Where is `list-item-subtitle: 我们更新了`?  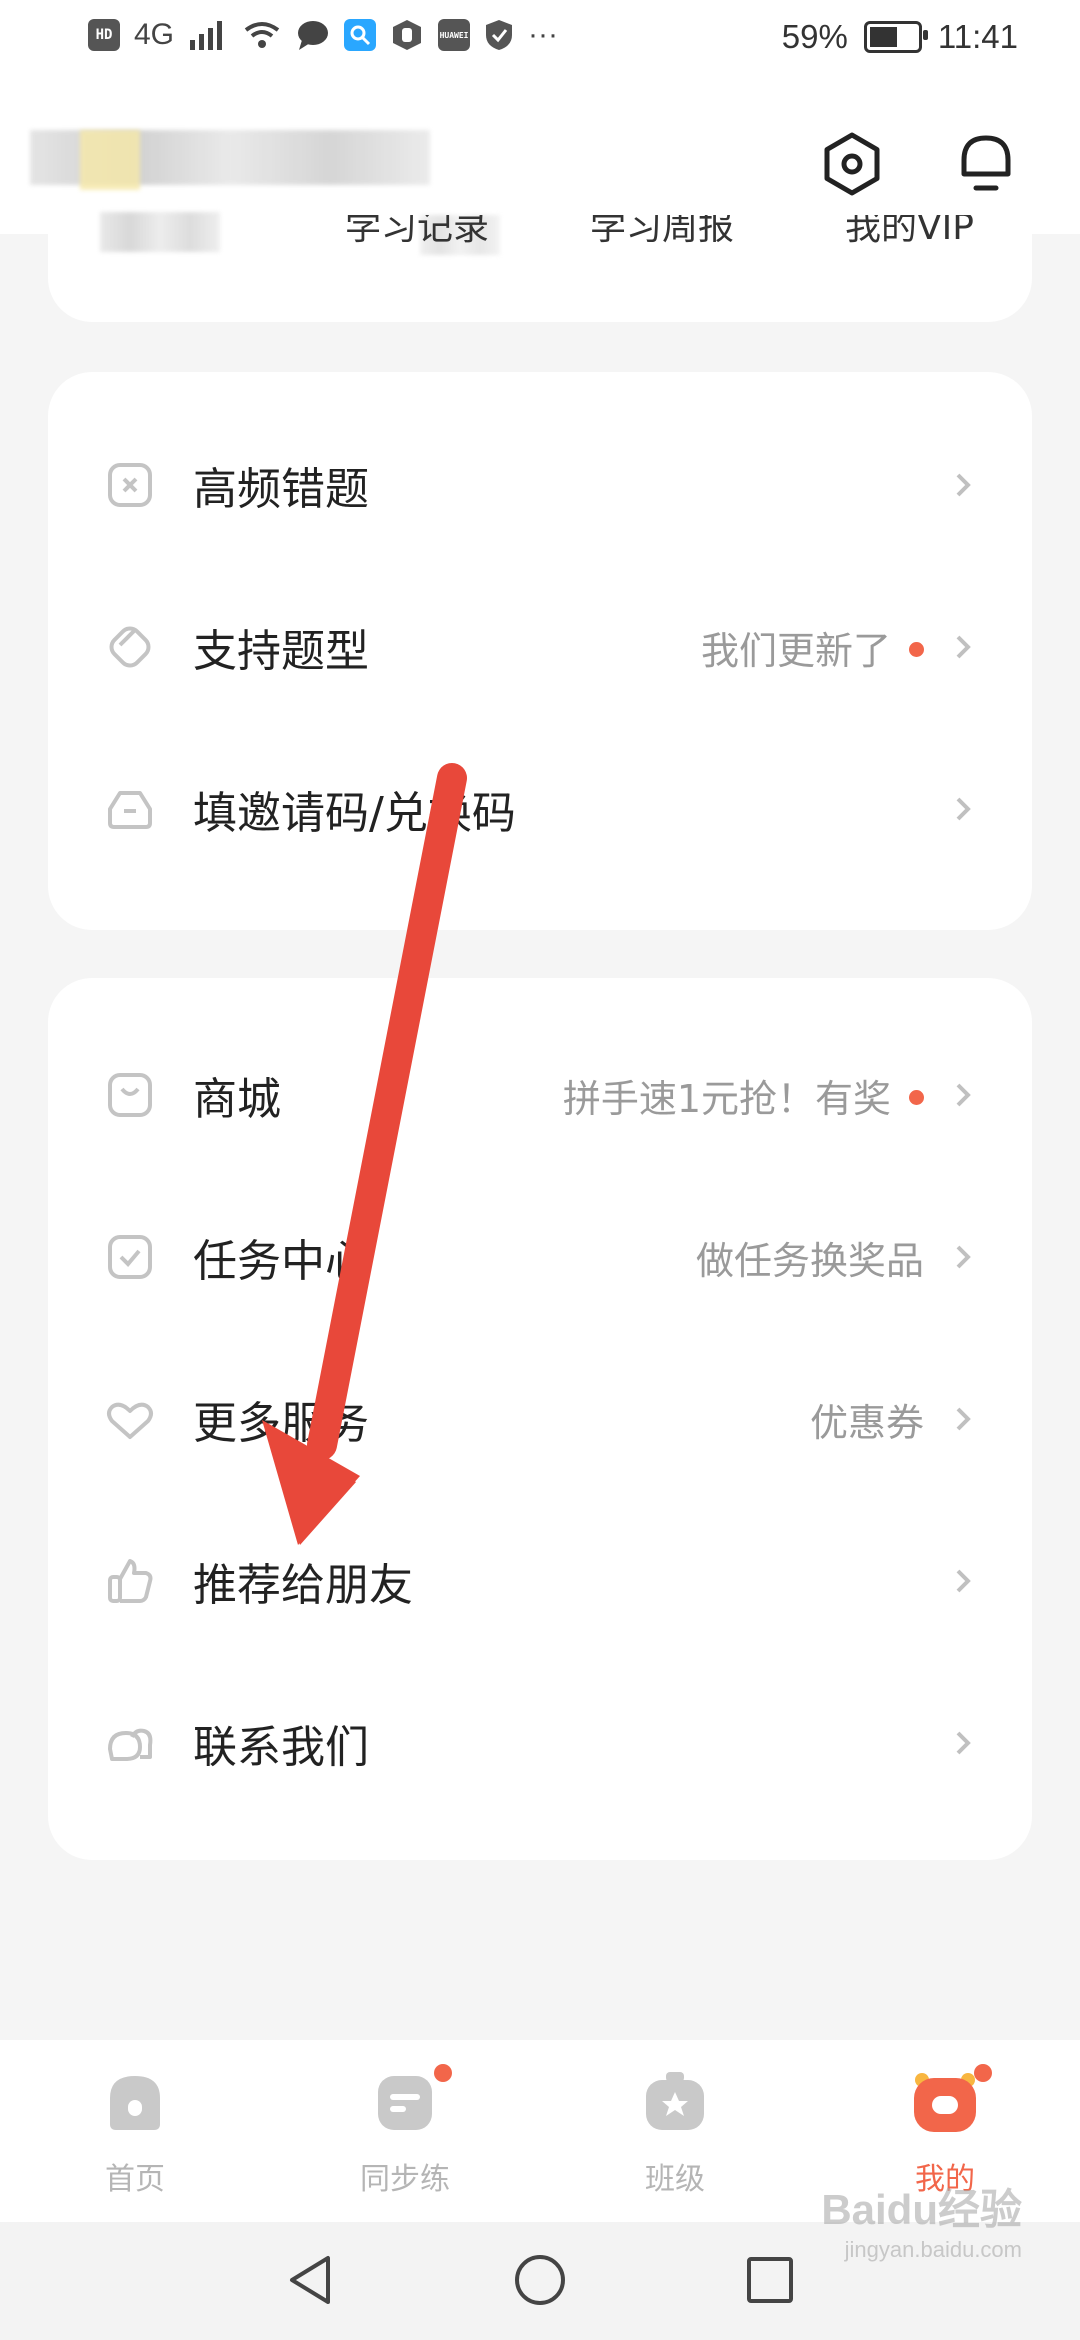
list-item-subtitle: 我们更新了 is located at coordinates (812, 647).